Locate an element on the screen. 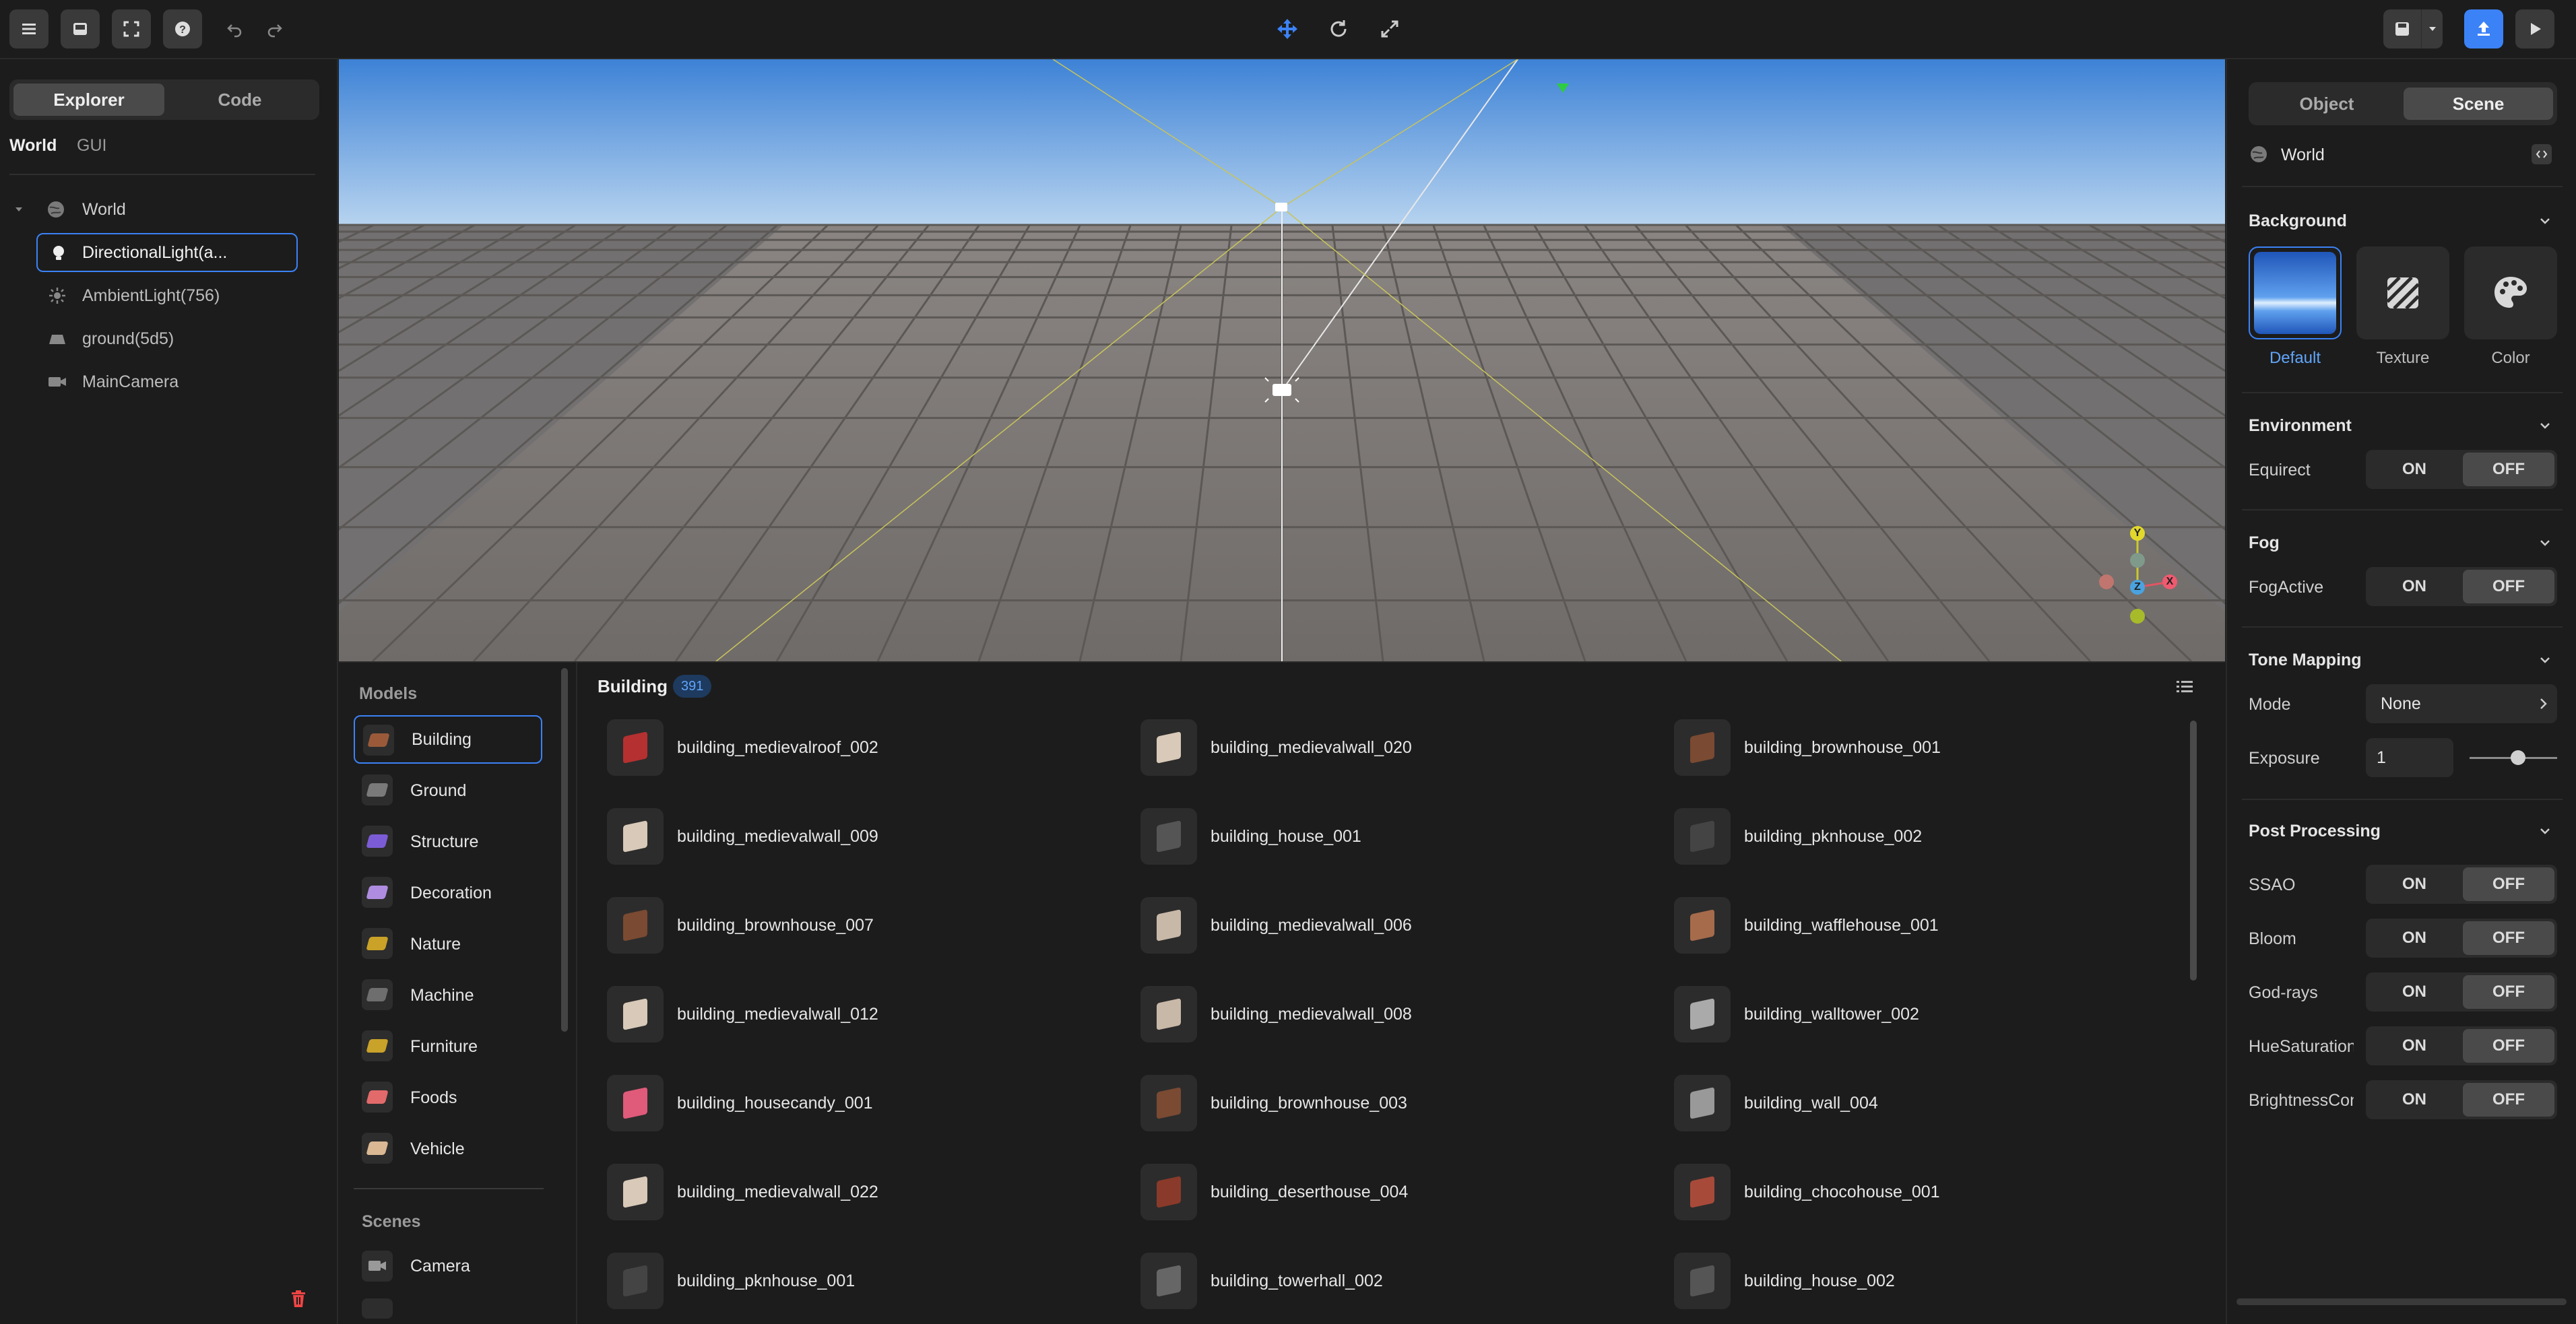  panel-scrollbar is located at coordinates (2402, 1301).